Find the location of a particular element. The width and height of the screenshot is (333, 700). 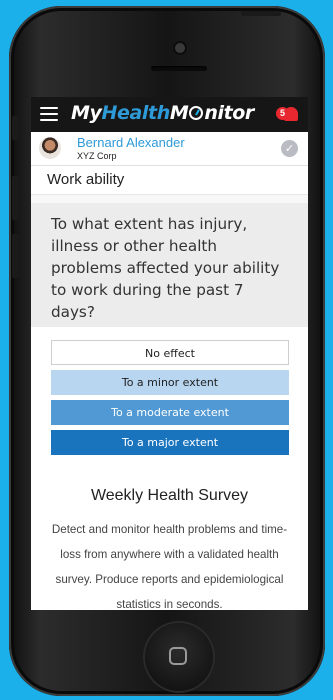

gauge-icon is located at coordinates (196, 113).